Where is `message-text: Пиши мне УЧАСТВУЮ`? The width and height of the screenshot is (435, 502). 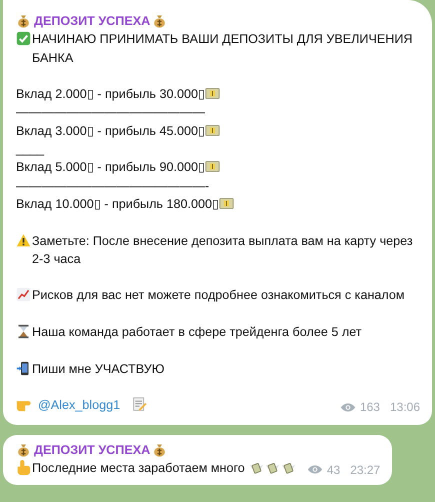
message-text: Пиши мне УЧАСТВУЮ is located at coordinates (98, 369).